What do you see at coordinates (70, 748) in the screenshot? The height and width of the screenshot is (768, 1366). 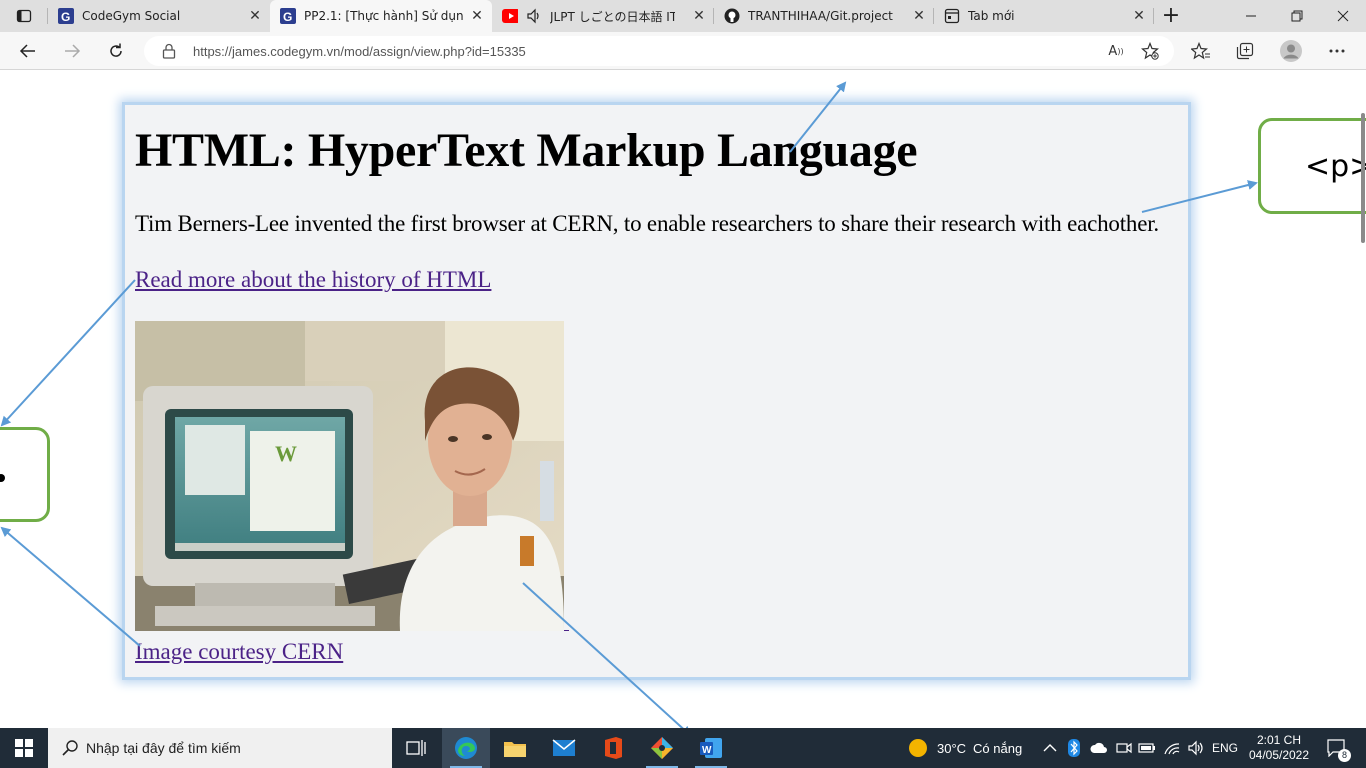 I see `search-icon` at bounding box center [70, 748].